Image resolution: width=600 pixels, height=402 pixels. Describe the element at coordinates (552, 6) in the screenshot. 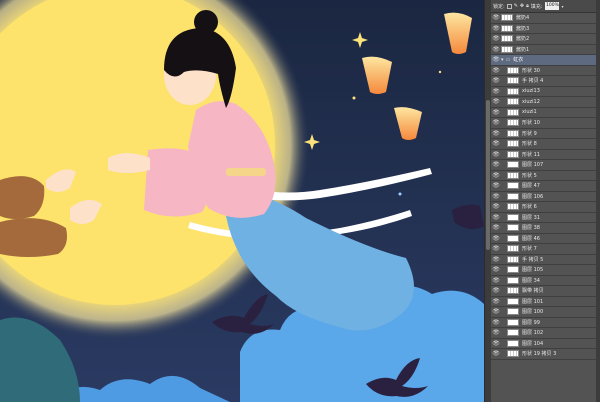

I see `fill-input: 100%` at that location.